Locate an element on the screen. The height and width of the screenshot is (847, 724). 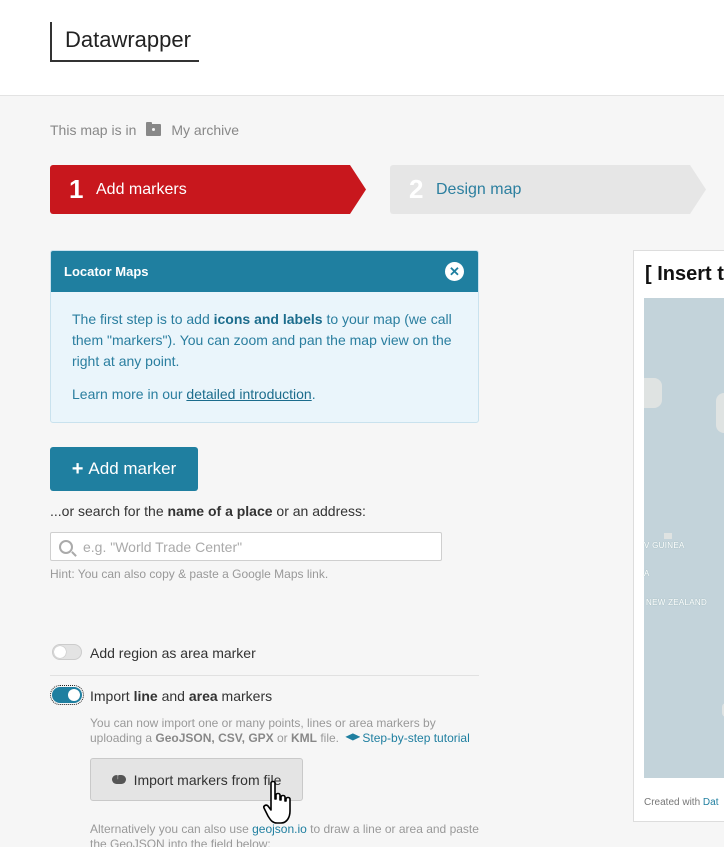
step-label: Design map is located at coordinates (479, 189).